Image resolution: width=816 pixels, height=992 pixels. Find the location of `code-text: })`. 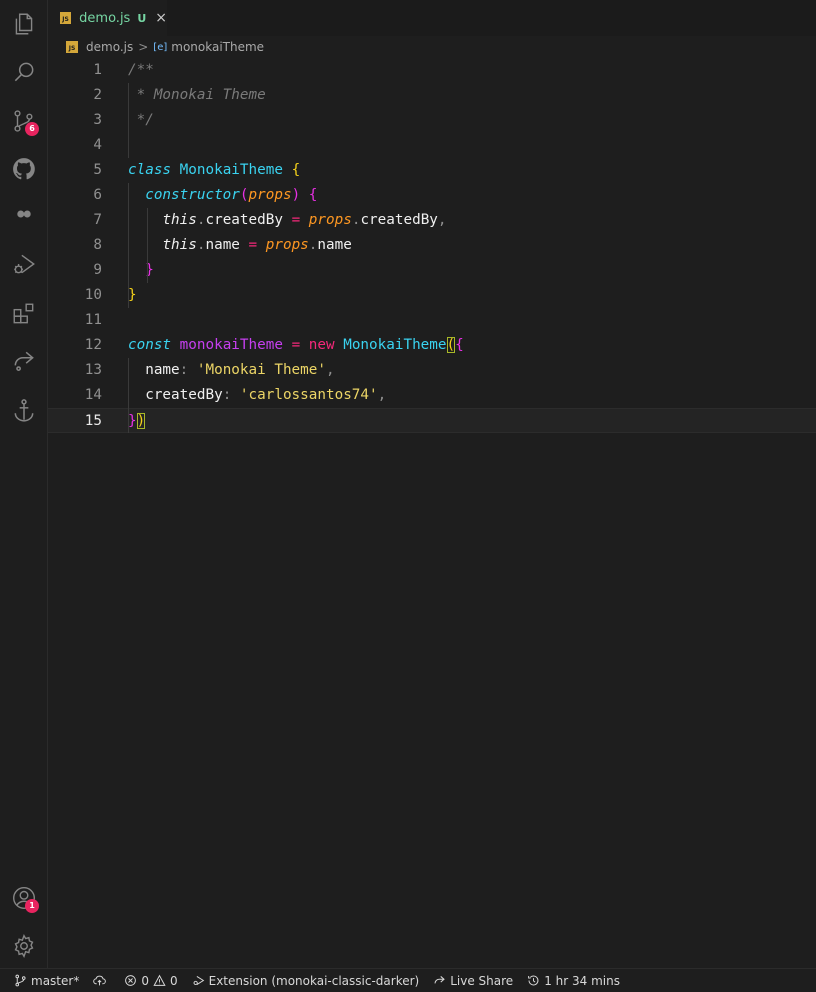

code-text: }) is located at coordinates (137, 421).